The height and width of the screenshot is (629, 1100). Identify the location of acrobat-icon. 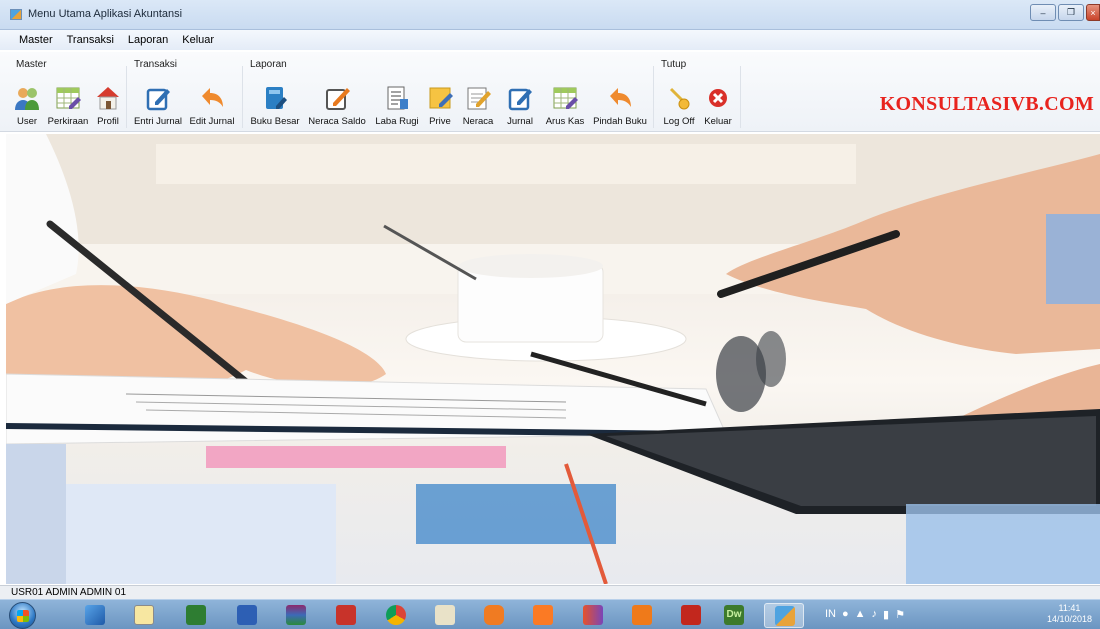
(691, 615).